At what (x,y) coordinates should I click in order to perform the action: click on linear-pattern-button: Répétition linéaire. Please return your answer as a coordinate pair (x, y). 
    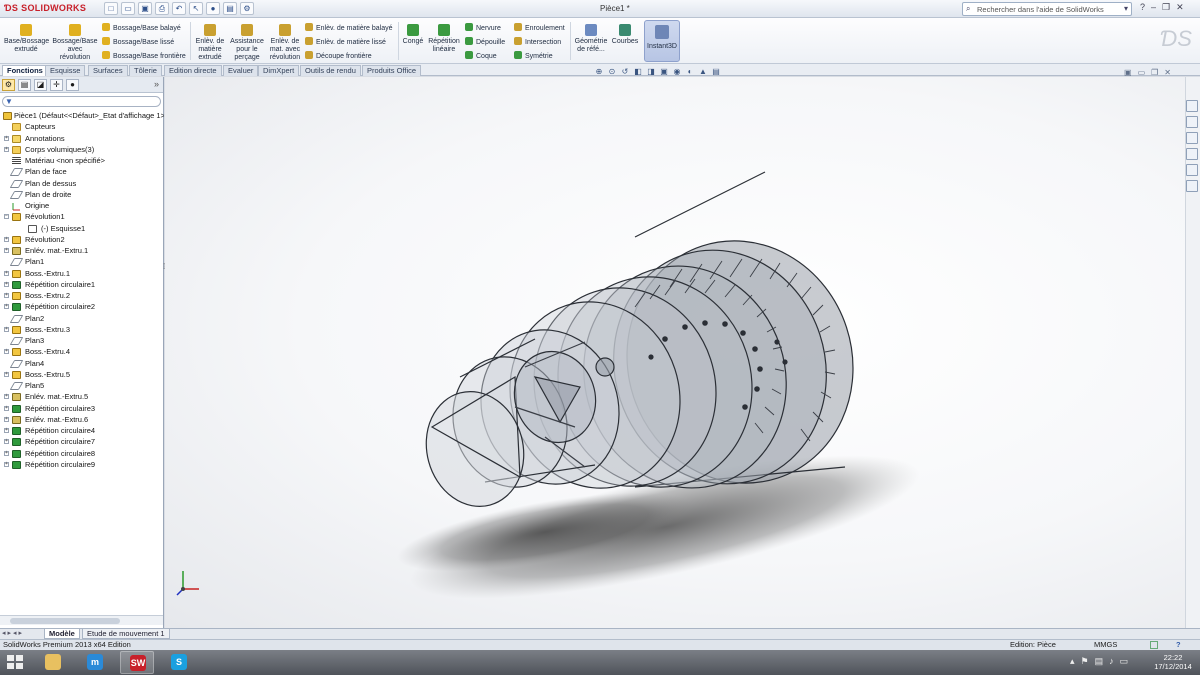
    Looking at the image, I should click on (444, 39).